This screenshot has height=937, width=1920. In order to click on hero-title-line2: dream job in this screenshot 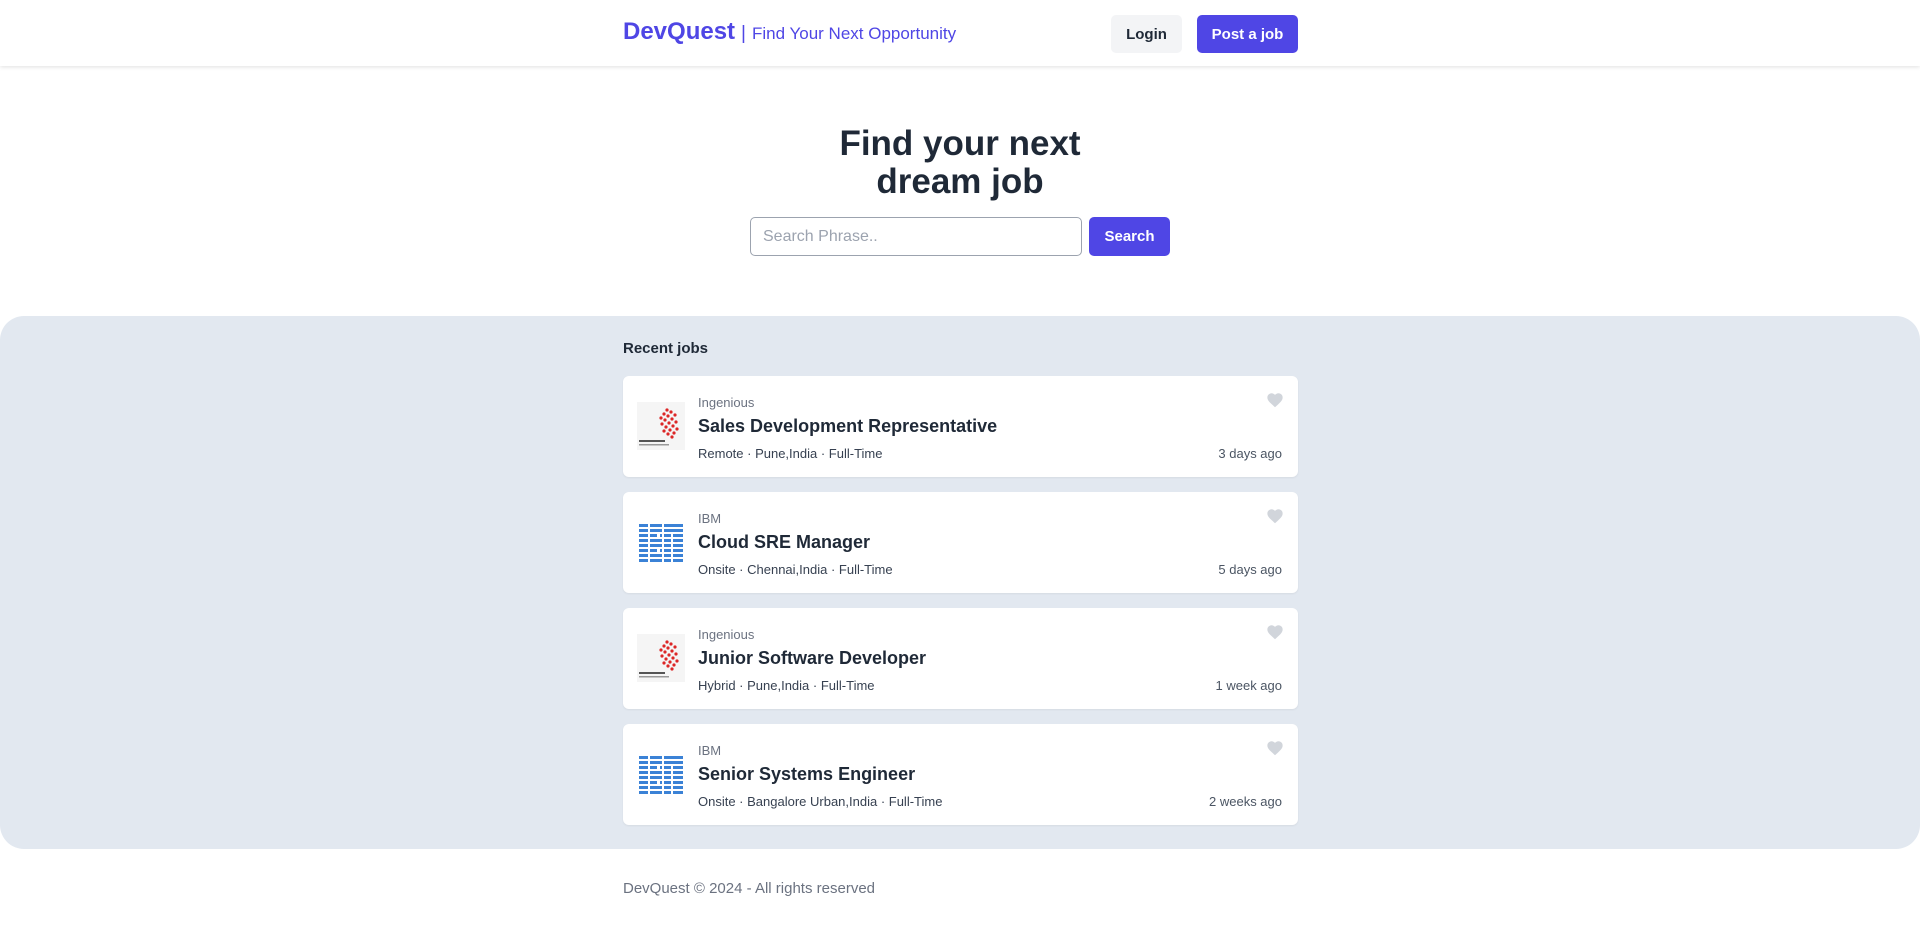, I will do `click(960, 181)`.